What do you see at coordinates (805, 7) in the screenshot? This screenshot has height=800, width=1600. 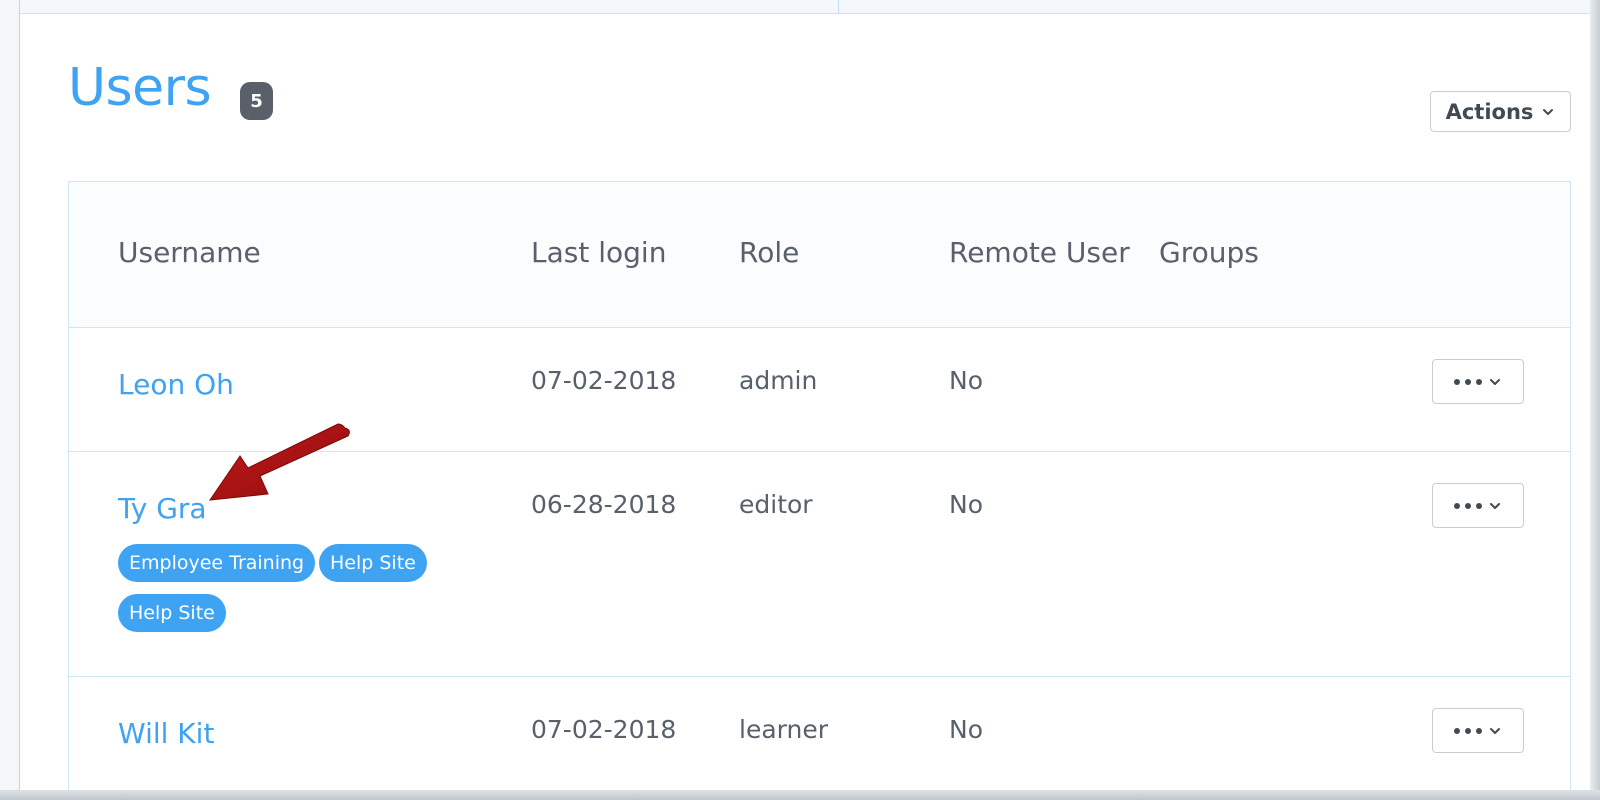 I see `top-bar` at bounding box center [805, 7].